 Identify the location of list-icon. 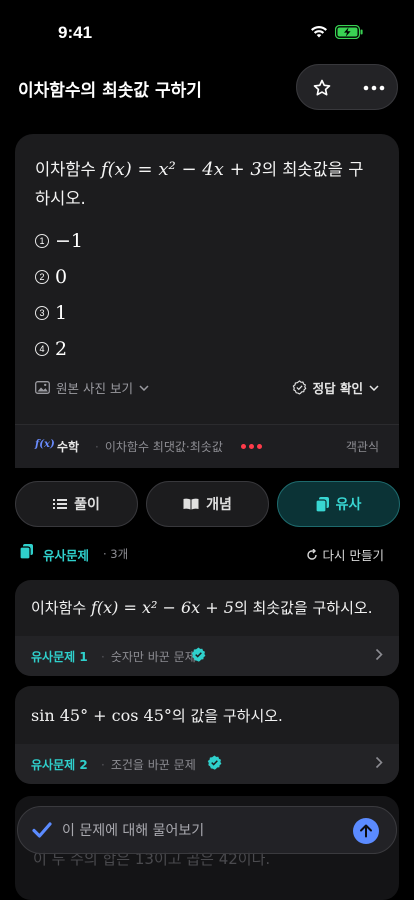
(60, 504).